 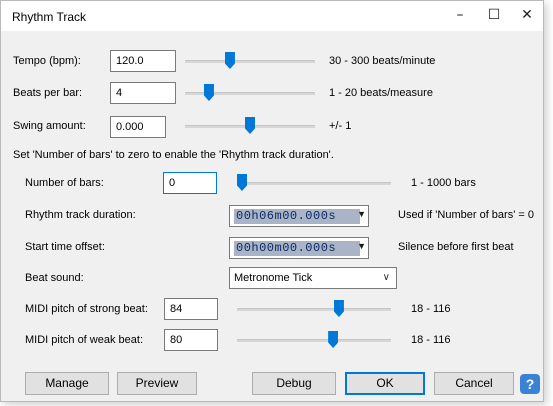 I want to click on duration-label: Rhythm track duration:, so click(x=80, y=215).